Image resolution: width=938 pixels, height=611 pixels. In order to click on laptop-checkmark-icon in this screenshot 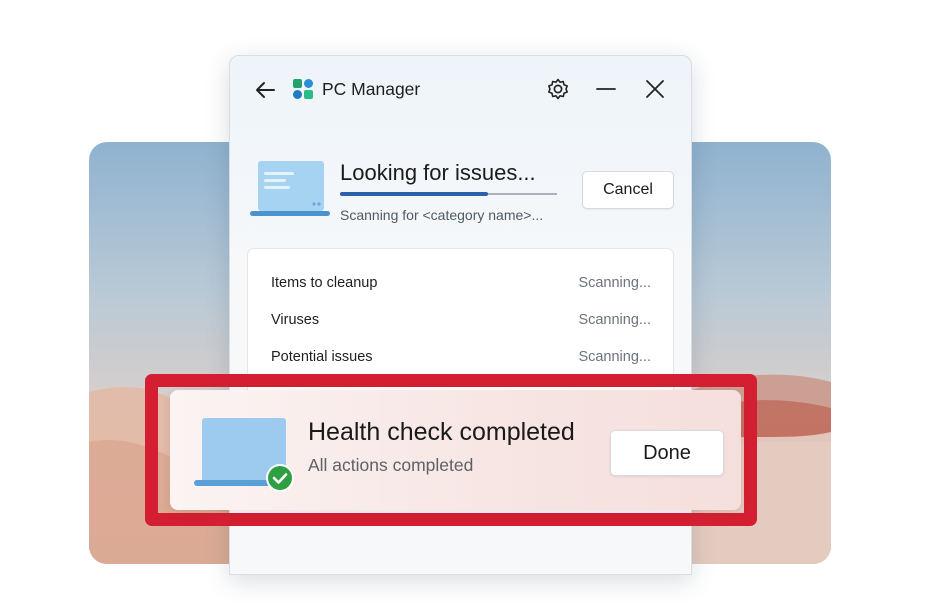, I will do `click(246, 456)`.